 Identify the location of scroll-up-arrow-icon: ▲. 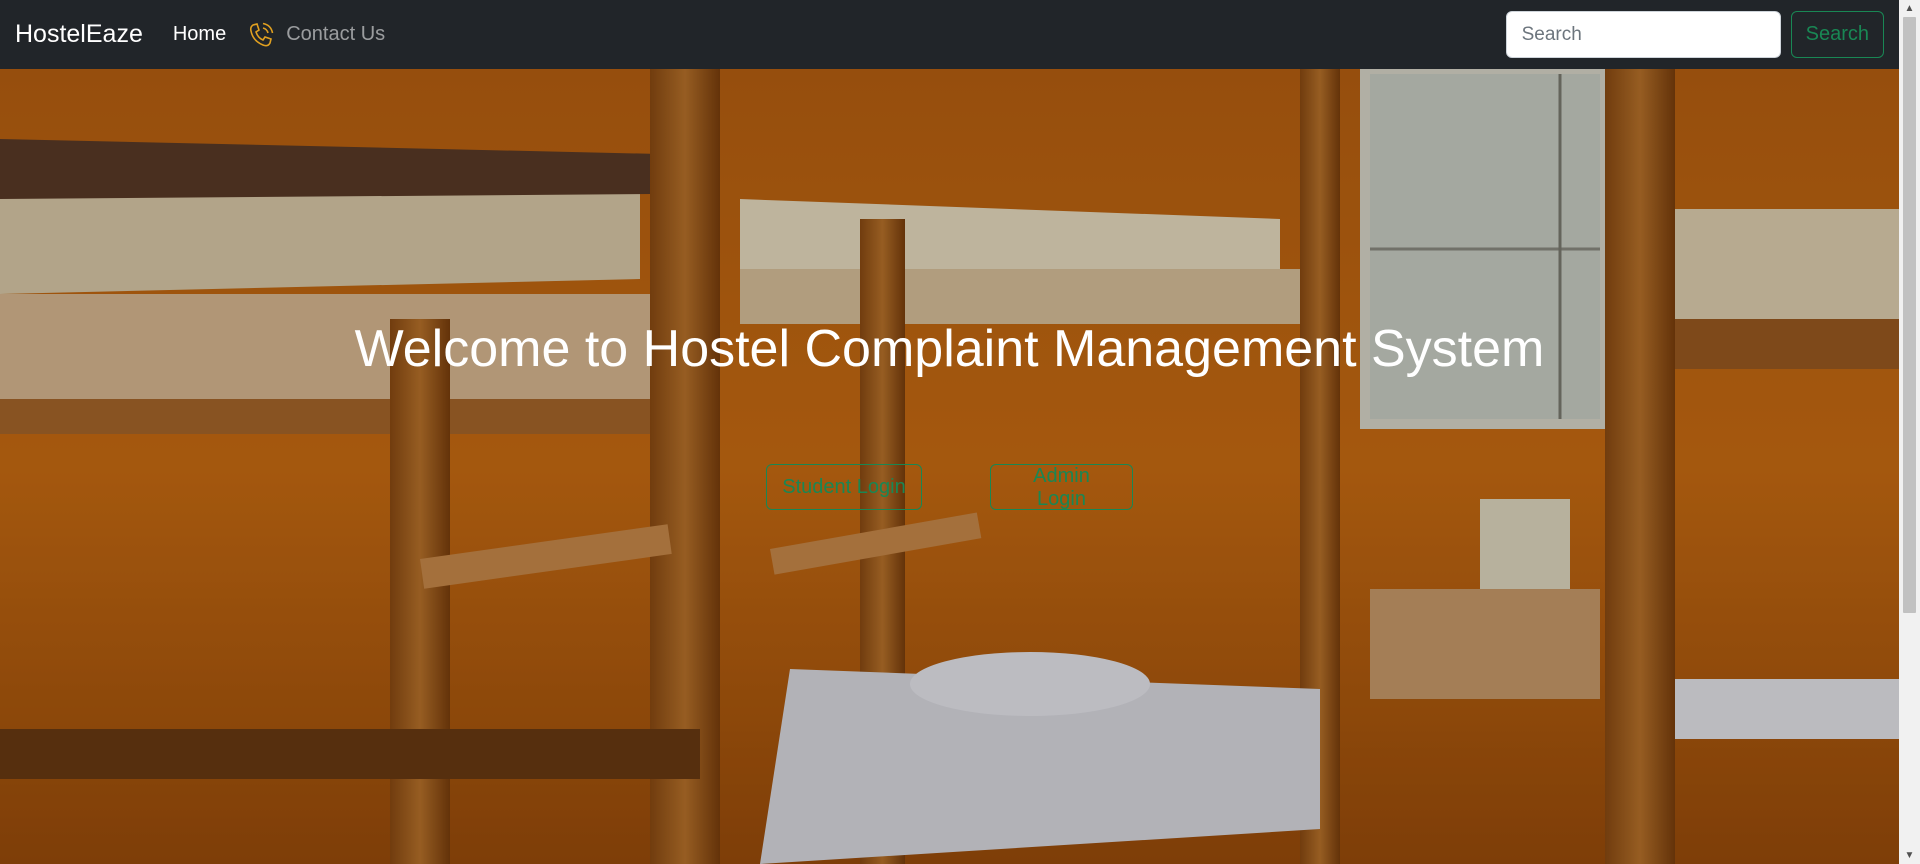
(1909, 8).